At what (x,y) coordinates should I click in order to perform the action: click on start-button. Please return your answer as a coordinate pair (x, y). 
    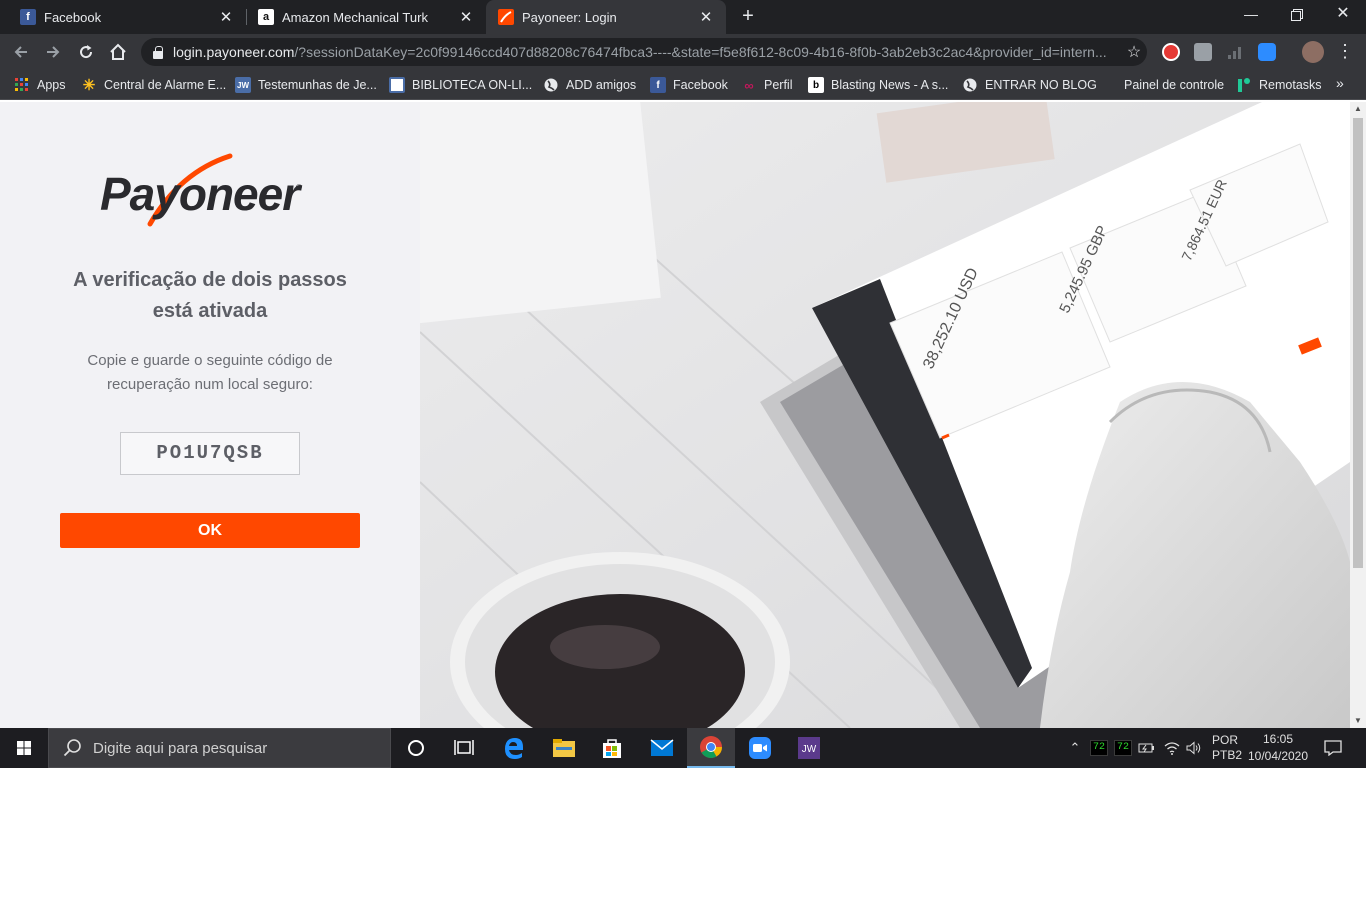
    Looking at the image, I should click on (24, 748).